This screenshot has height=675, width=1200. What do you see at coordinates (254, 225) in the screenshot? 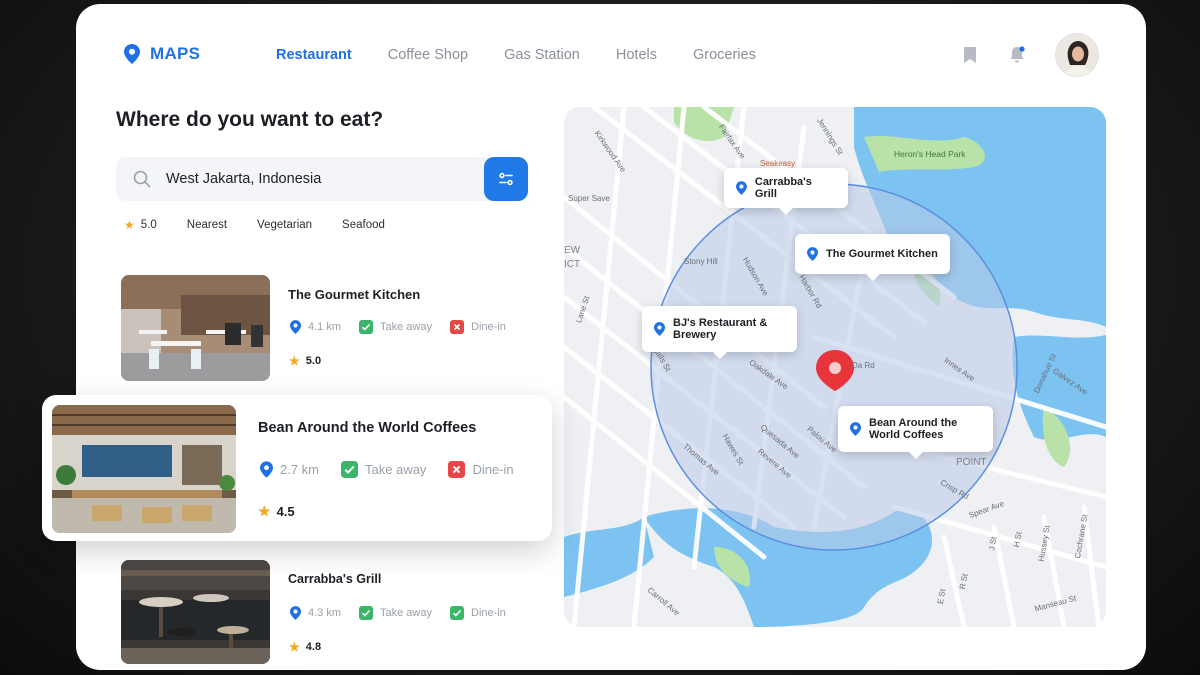
I see `filter-chips: ★ 5.0 Nearest Vegetarian Seafood` at bounding box center [254, 225].